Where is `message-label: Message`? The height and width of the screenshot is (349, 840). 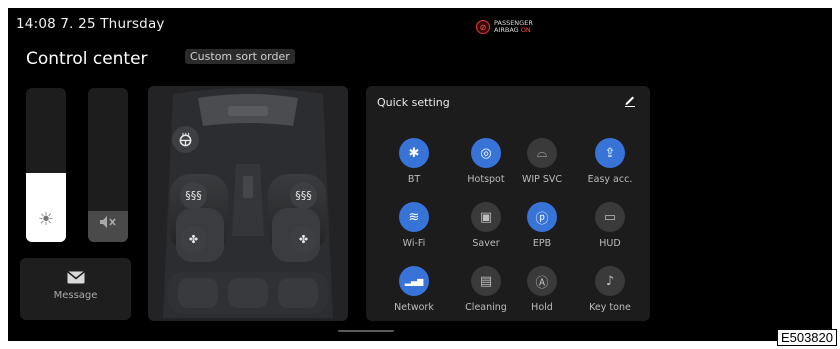 message-label: Message is located at coordinates (75, 295).